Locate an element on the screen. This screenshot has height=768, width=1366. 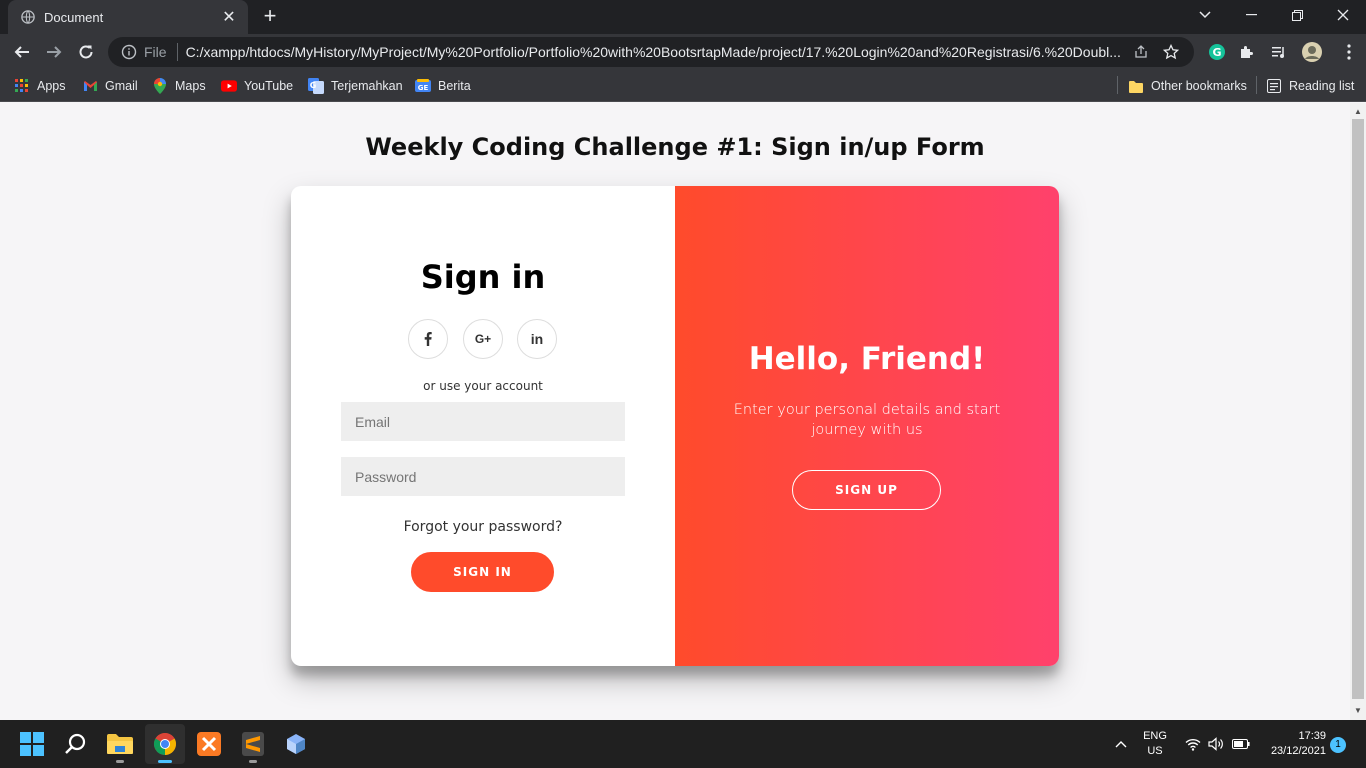
bookmark-gmail: Gmail is located at coordinates (110, 86).